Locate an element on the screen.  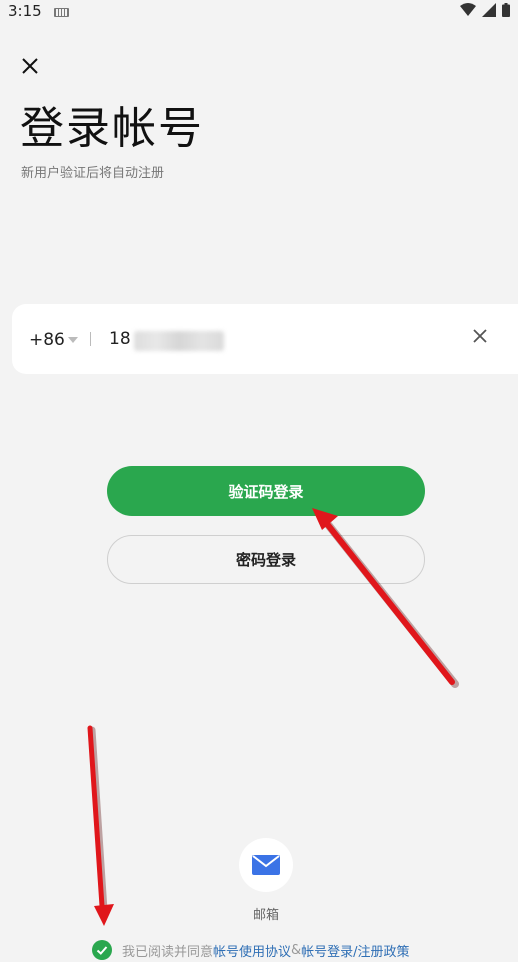
check-circle-icon is located at coordinates (102, 950).